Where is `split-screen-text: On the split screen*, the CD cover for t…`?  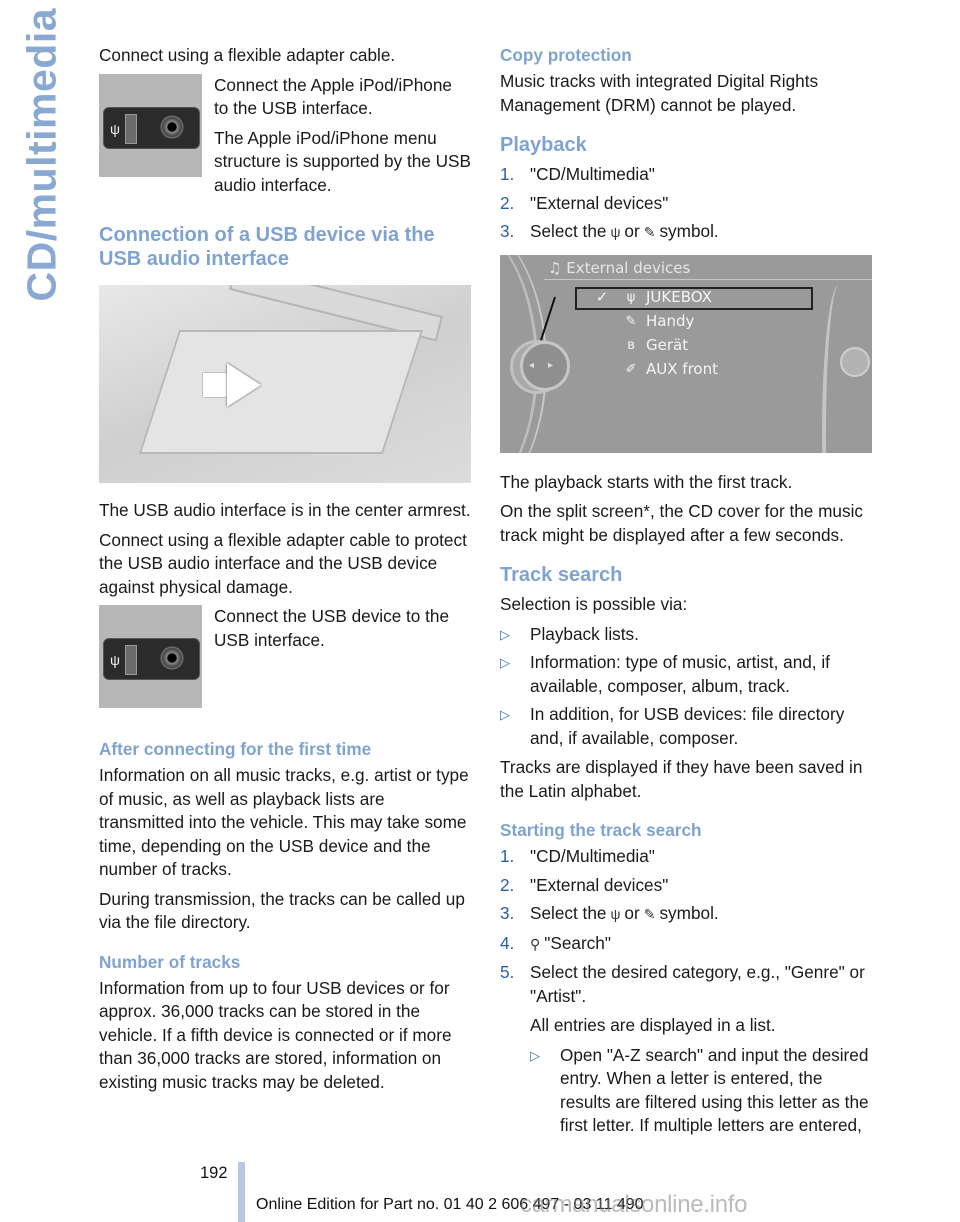 split-screen-text: On the split screen*, the CD cover for t… is located at coordinates (681, 523).